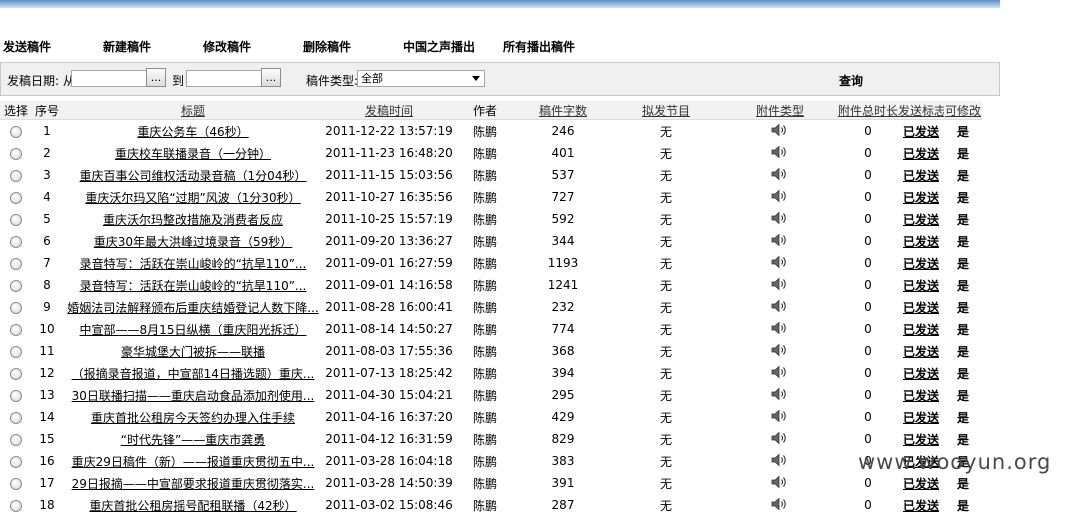 The width and height of the screenshot is (1066, 516). Describe the element at coordinates (193, 110) in the screenshot. I see `col-title: 标题` at that location.